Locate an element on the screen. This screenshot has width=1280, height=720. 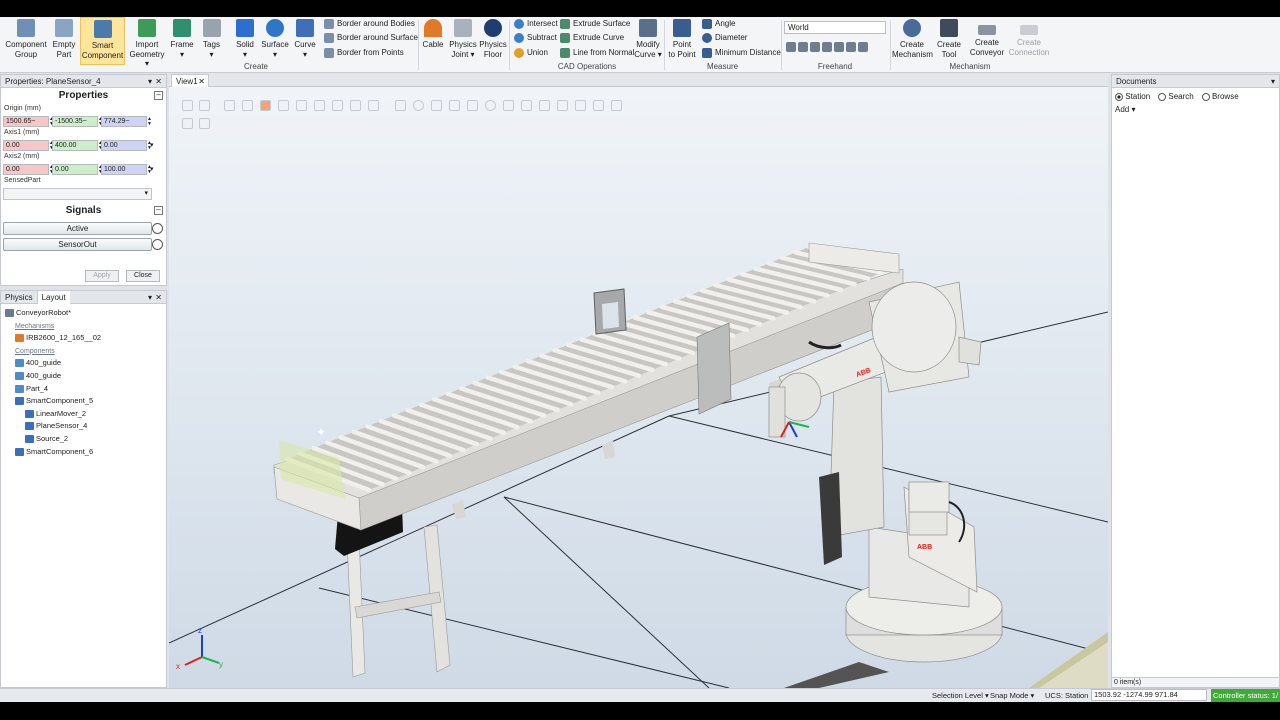
tree-item: LinearMover_2 is located at coordinates (83, 414).